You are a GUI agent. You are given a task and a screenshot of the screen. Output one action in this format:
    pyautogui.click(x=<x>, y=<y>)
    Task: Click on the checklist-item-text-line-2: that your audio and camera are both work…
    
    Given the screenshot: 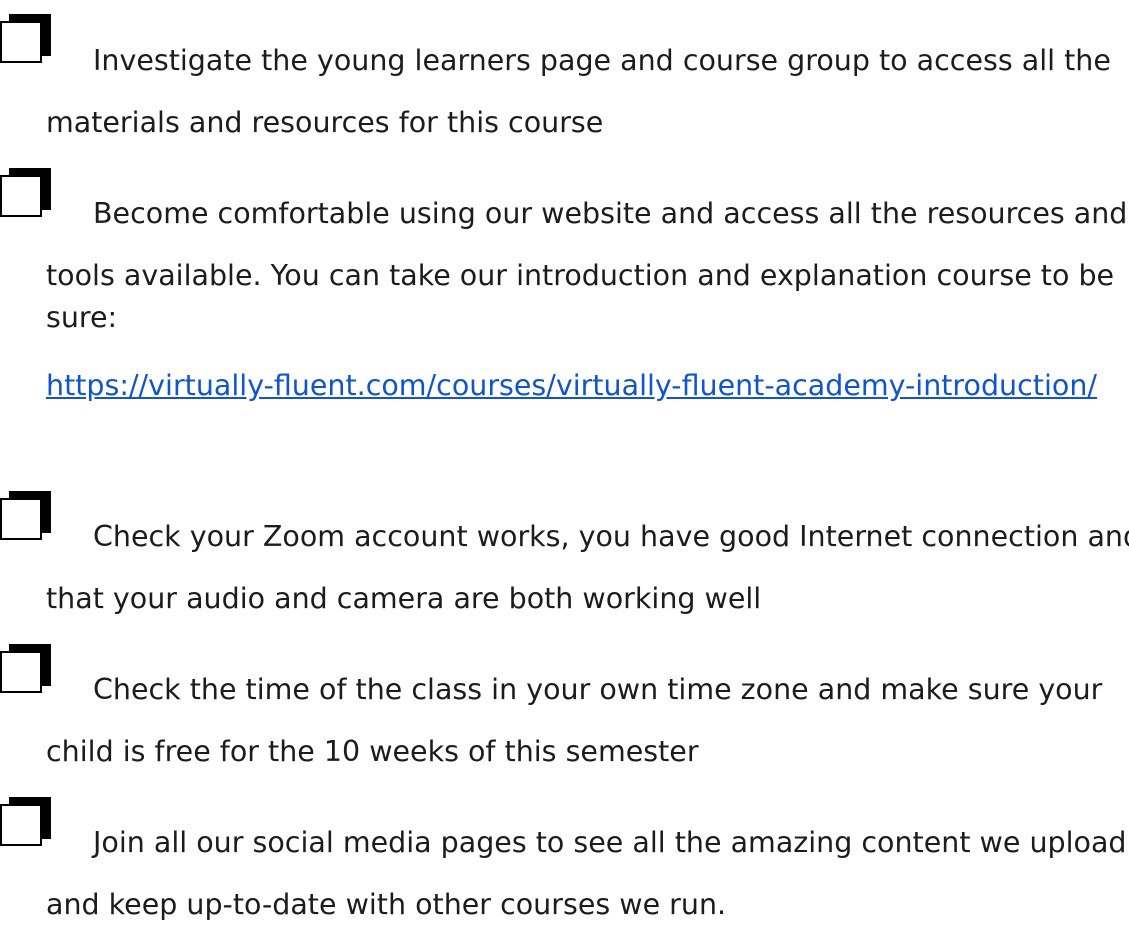 What is the action you would take?
    pyautogui.click(x=404, y=598)
    